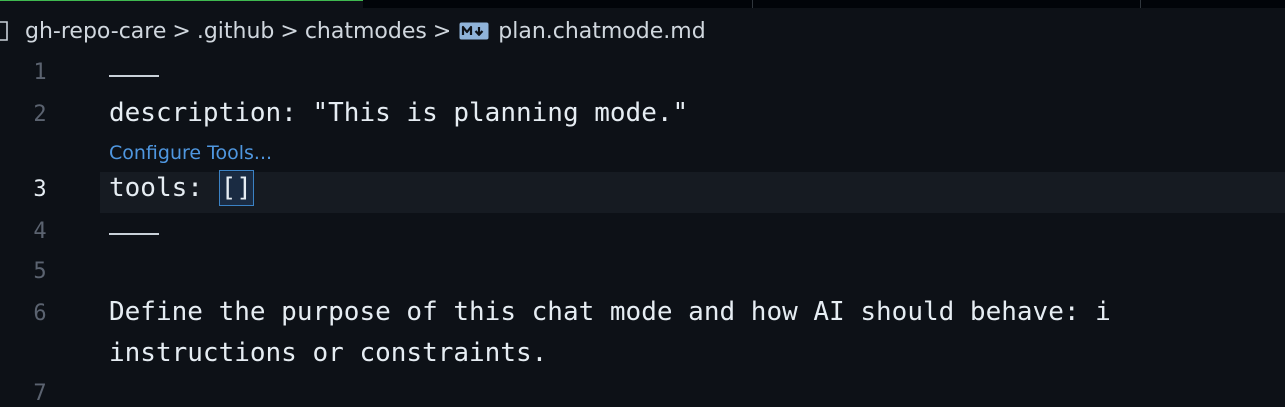  I want to click on line-number: 6, so click(40, 313).